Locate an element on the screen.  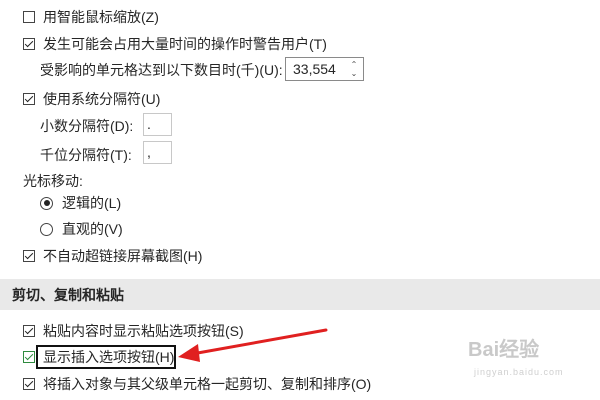
thousands-separator-label: 千位分隔符(T): is located at coordinates (86, 155).